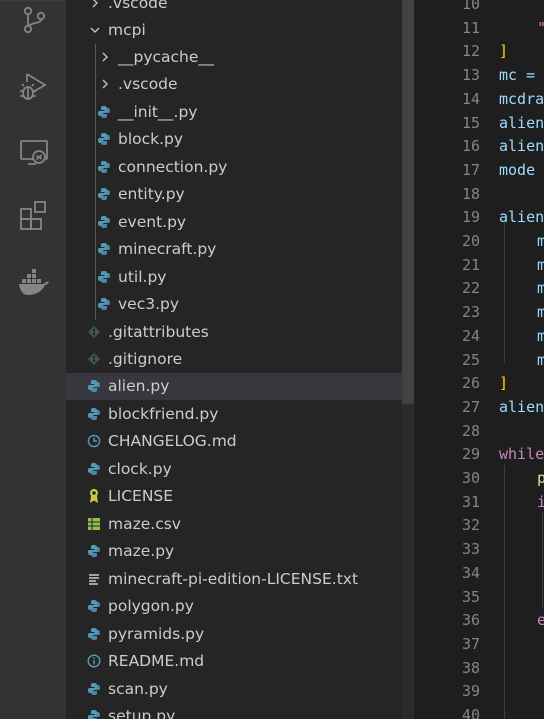 This screenshot has height=719, width=544. What do you see at coordinates (479, 550) in the screenshot?
I see `code-line: 33` at bounding box center [479, 550].